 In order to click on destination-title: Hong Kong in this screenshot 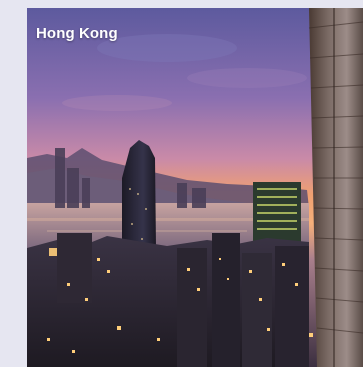, I will do `click(77, 33)`.